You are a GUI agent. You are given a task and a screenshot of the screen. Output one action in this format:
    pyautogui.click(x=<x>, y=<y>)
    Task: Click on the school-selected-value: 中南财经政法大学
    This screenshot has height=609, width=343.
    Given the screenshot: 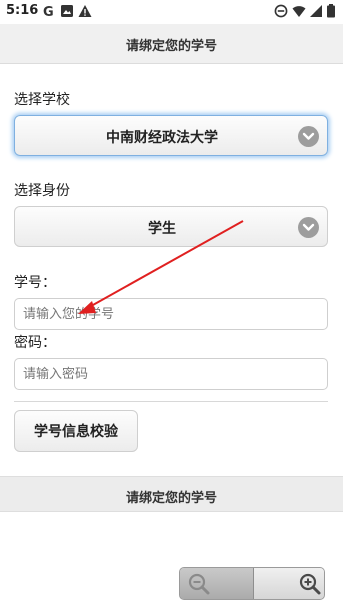 What is the action you would take?
    pyautogui.click(x=162, y=138)
    